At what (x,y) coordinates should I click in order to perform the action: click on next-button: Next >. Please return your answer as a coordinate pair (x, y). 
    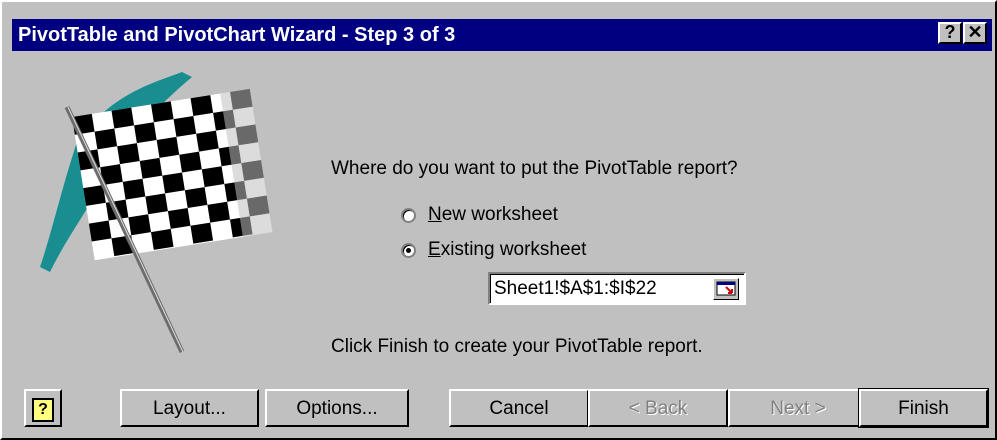
    Looking at the image, I should click on (798, 408).